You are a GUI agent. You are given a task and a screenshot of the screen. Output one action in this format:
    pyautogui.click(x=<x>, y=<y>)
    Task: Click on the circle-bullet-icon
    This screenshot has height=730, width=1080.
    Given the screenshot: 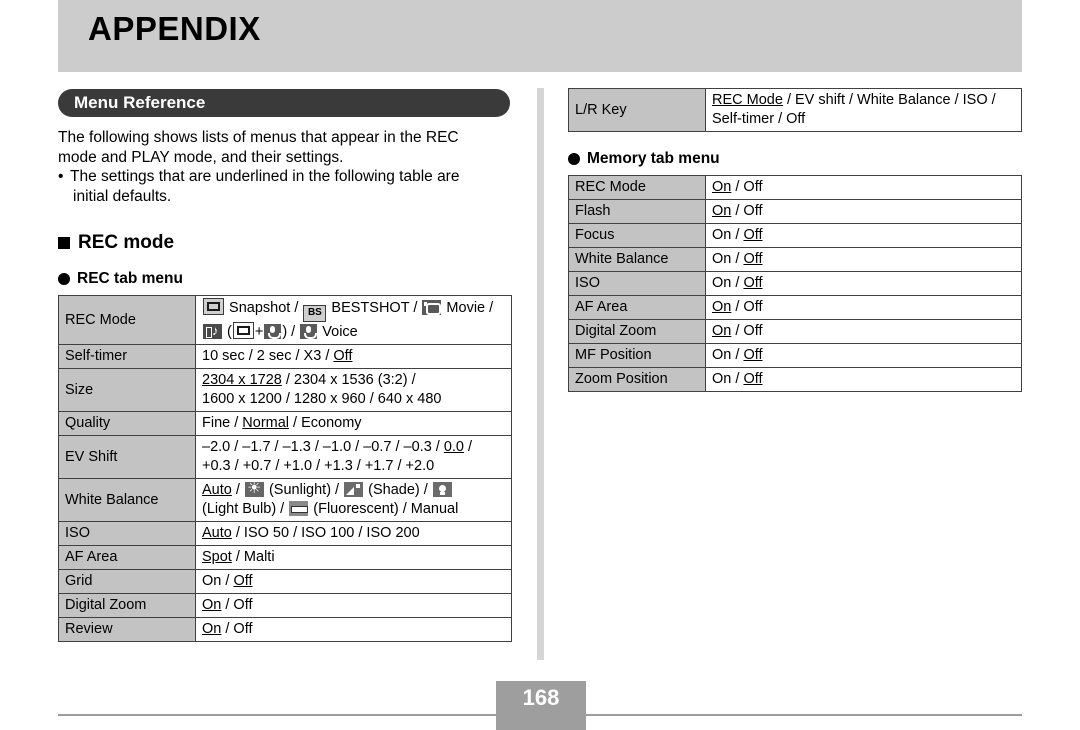 What is the action you would take?
    pyautogui.click(x=64, y=279)
    